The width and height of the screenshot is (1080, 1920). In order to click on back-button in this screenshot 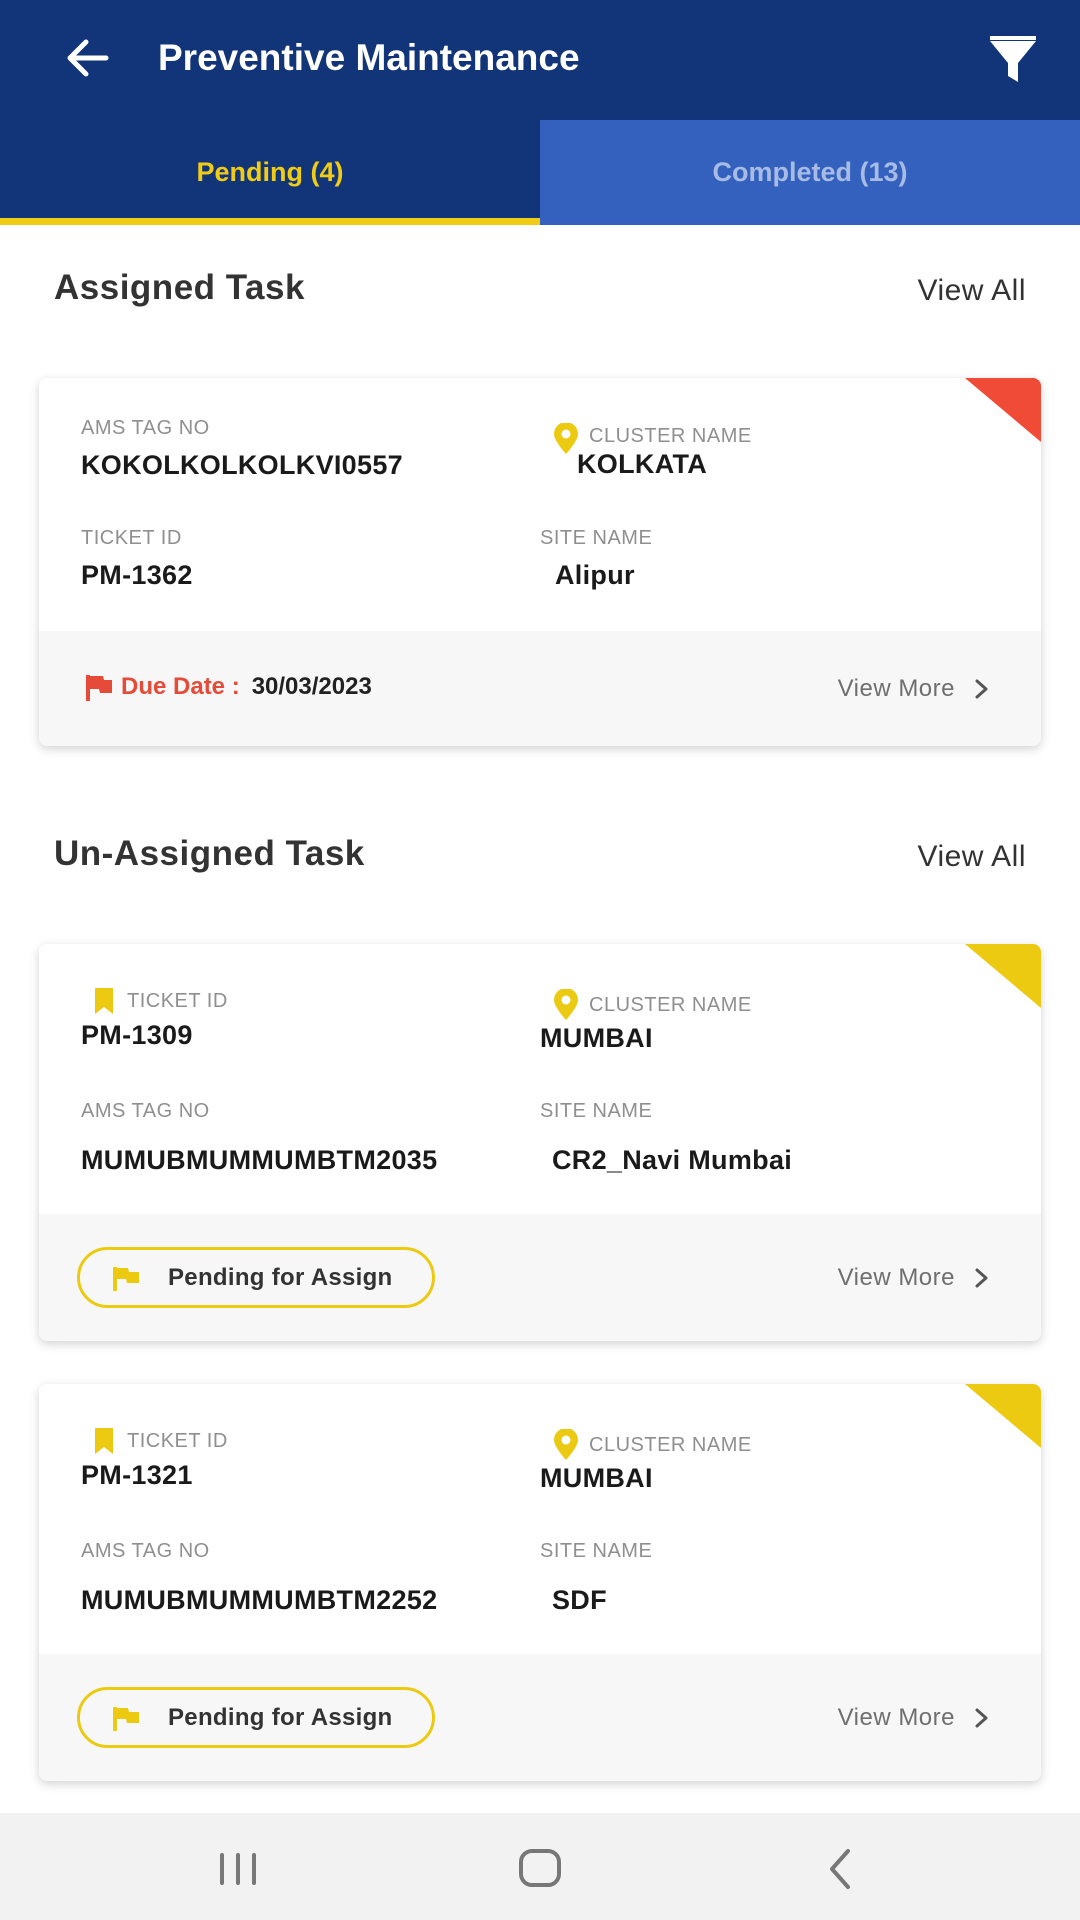, I will do `click(88, 58)`.